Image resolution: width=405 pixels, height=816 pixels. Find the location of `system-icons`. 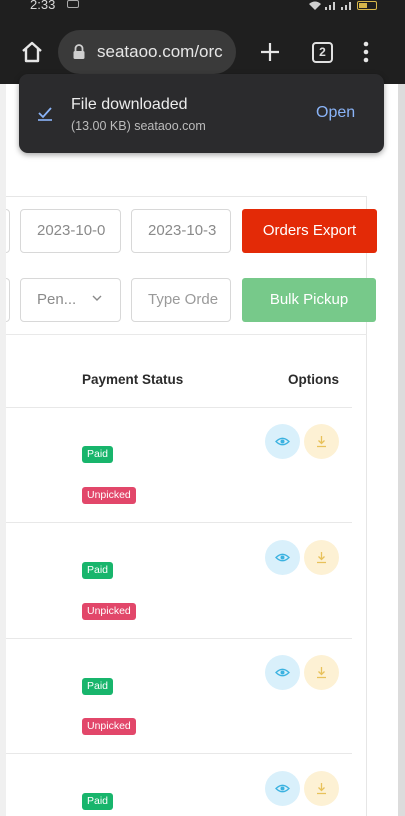

system-icons is located at coordinates (343, 5).